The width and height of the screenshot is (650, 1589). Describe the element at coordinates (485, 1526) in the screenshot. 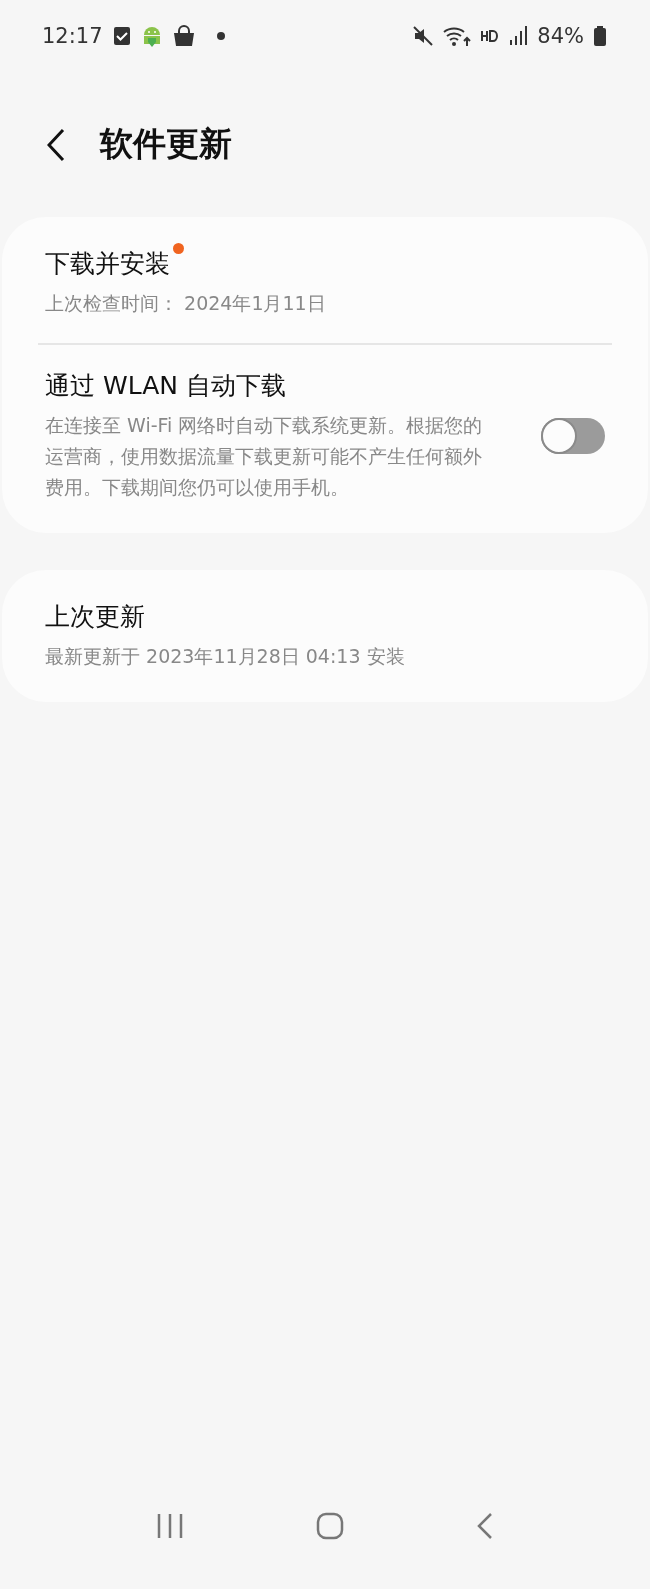

I see `back-nav-icon` at that location.